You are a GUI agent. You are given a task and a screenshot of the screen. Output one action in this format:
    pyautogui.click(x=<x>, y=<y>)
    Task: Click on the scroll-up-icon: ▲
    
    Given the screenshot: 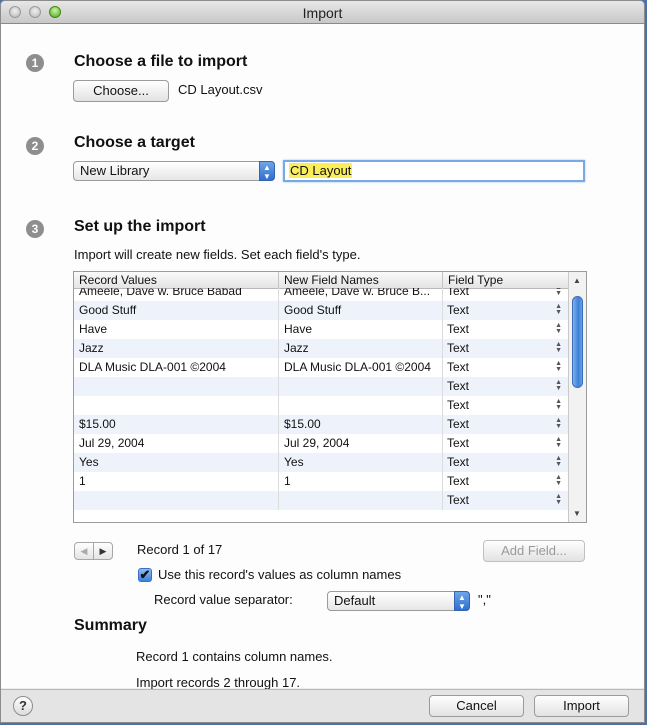 What is the action you would take?
    pyautogui.click(x=577, y=280)
    